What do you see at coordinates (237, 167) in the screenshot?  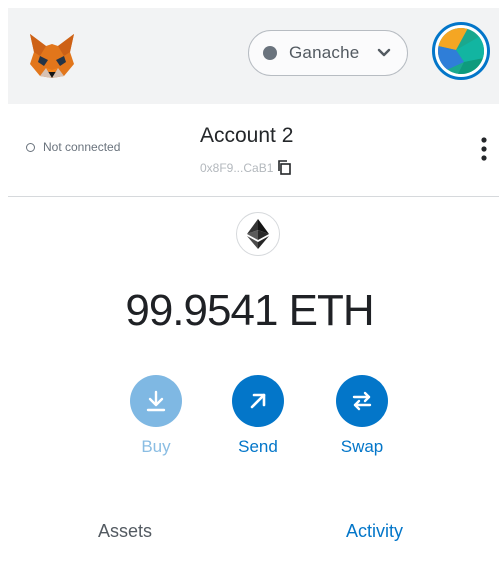 I see `account-address: 0x8F9...CaB1` at bounding box center [237, 167].